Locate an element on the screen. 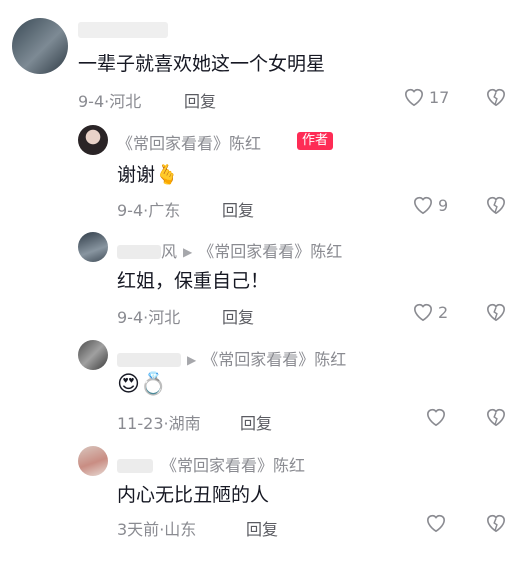 The height and width of the screenshot is (561, 524). comment-text: 红姐，保重自己！ is located at coordinates (193, 281).